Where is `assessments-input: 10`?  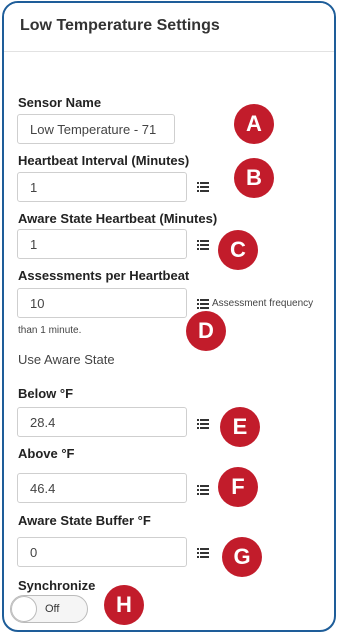 assessments-input: 10 is located at coordinates (102, 303).